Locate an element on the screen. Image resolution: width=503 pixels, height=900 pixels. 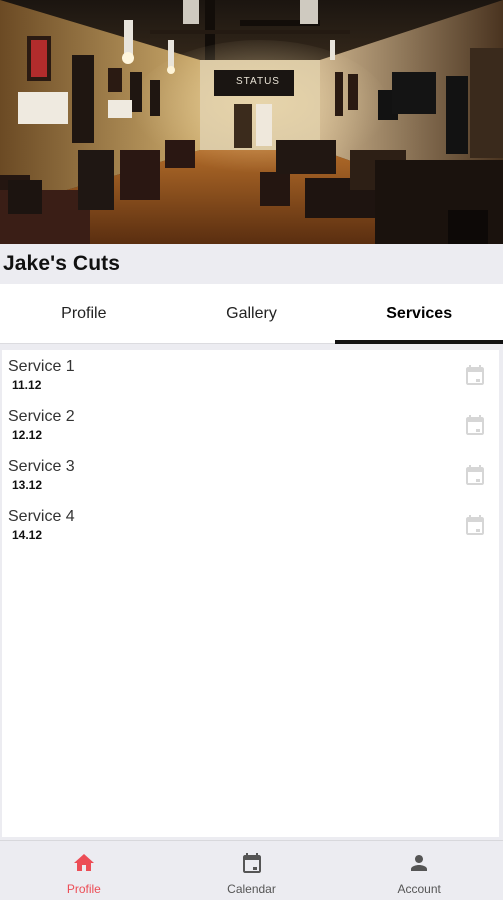
service-value: 12.12 is located at coordinates (27, 435).